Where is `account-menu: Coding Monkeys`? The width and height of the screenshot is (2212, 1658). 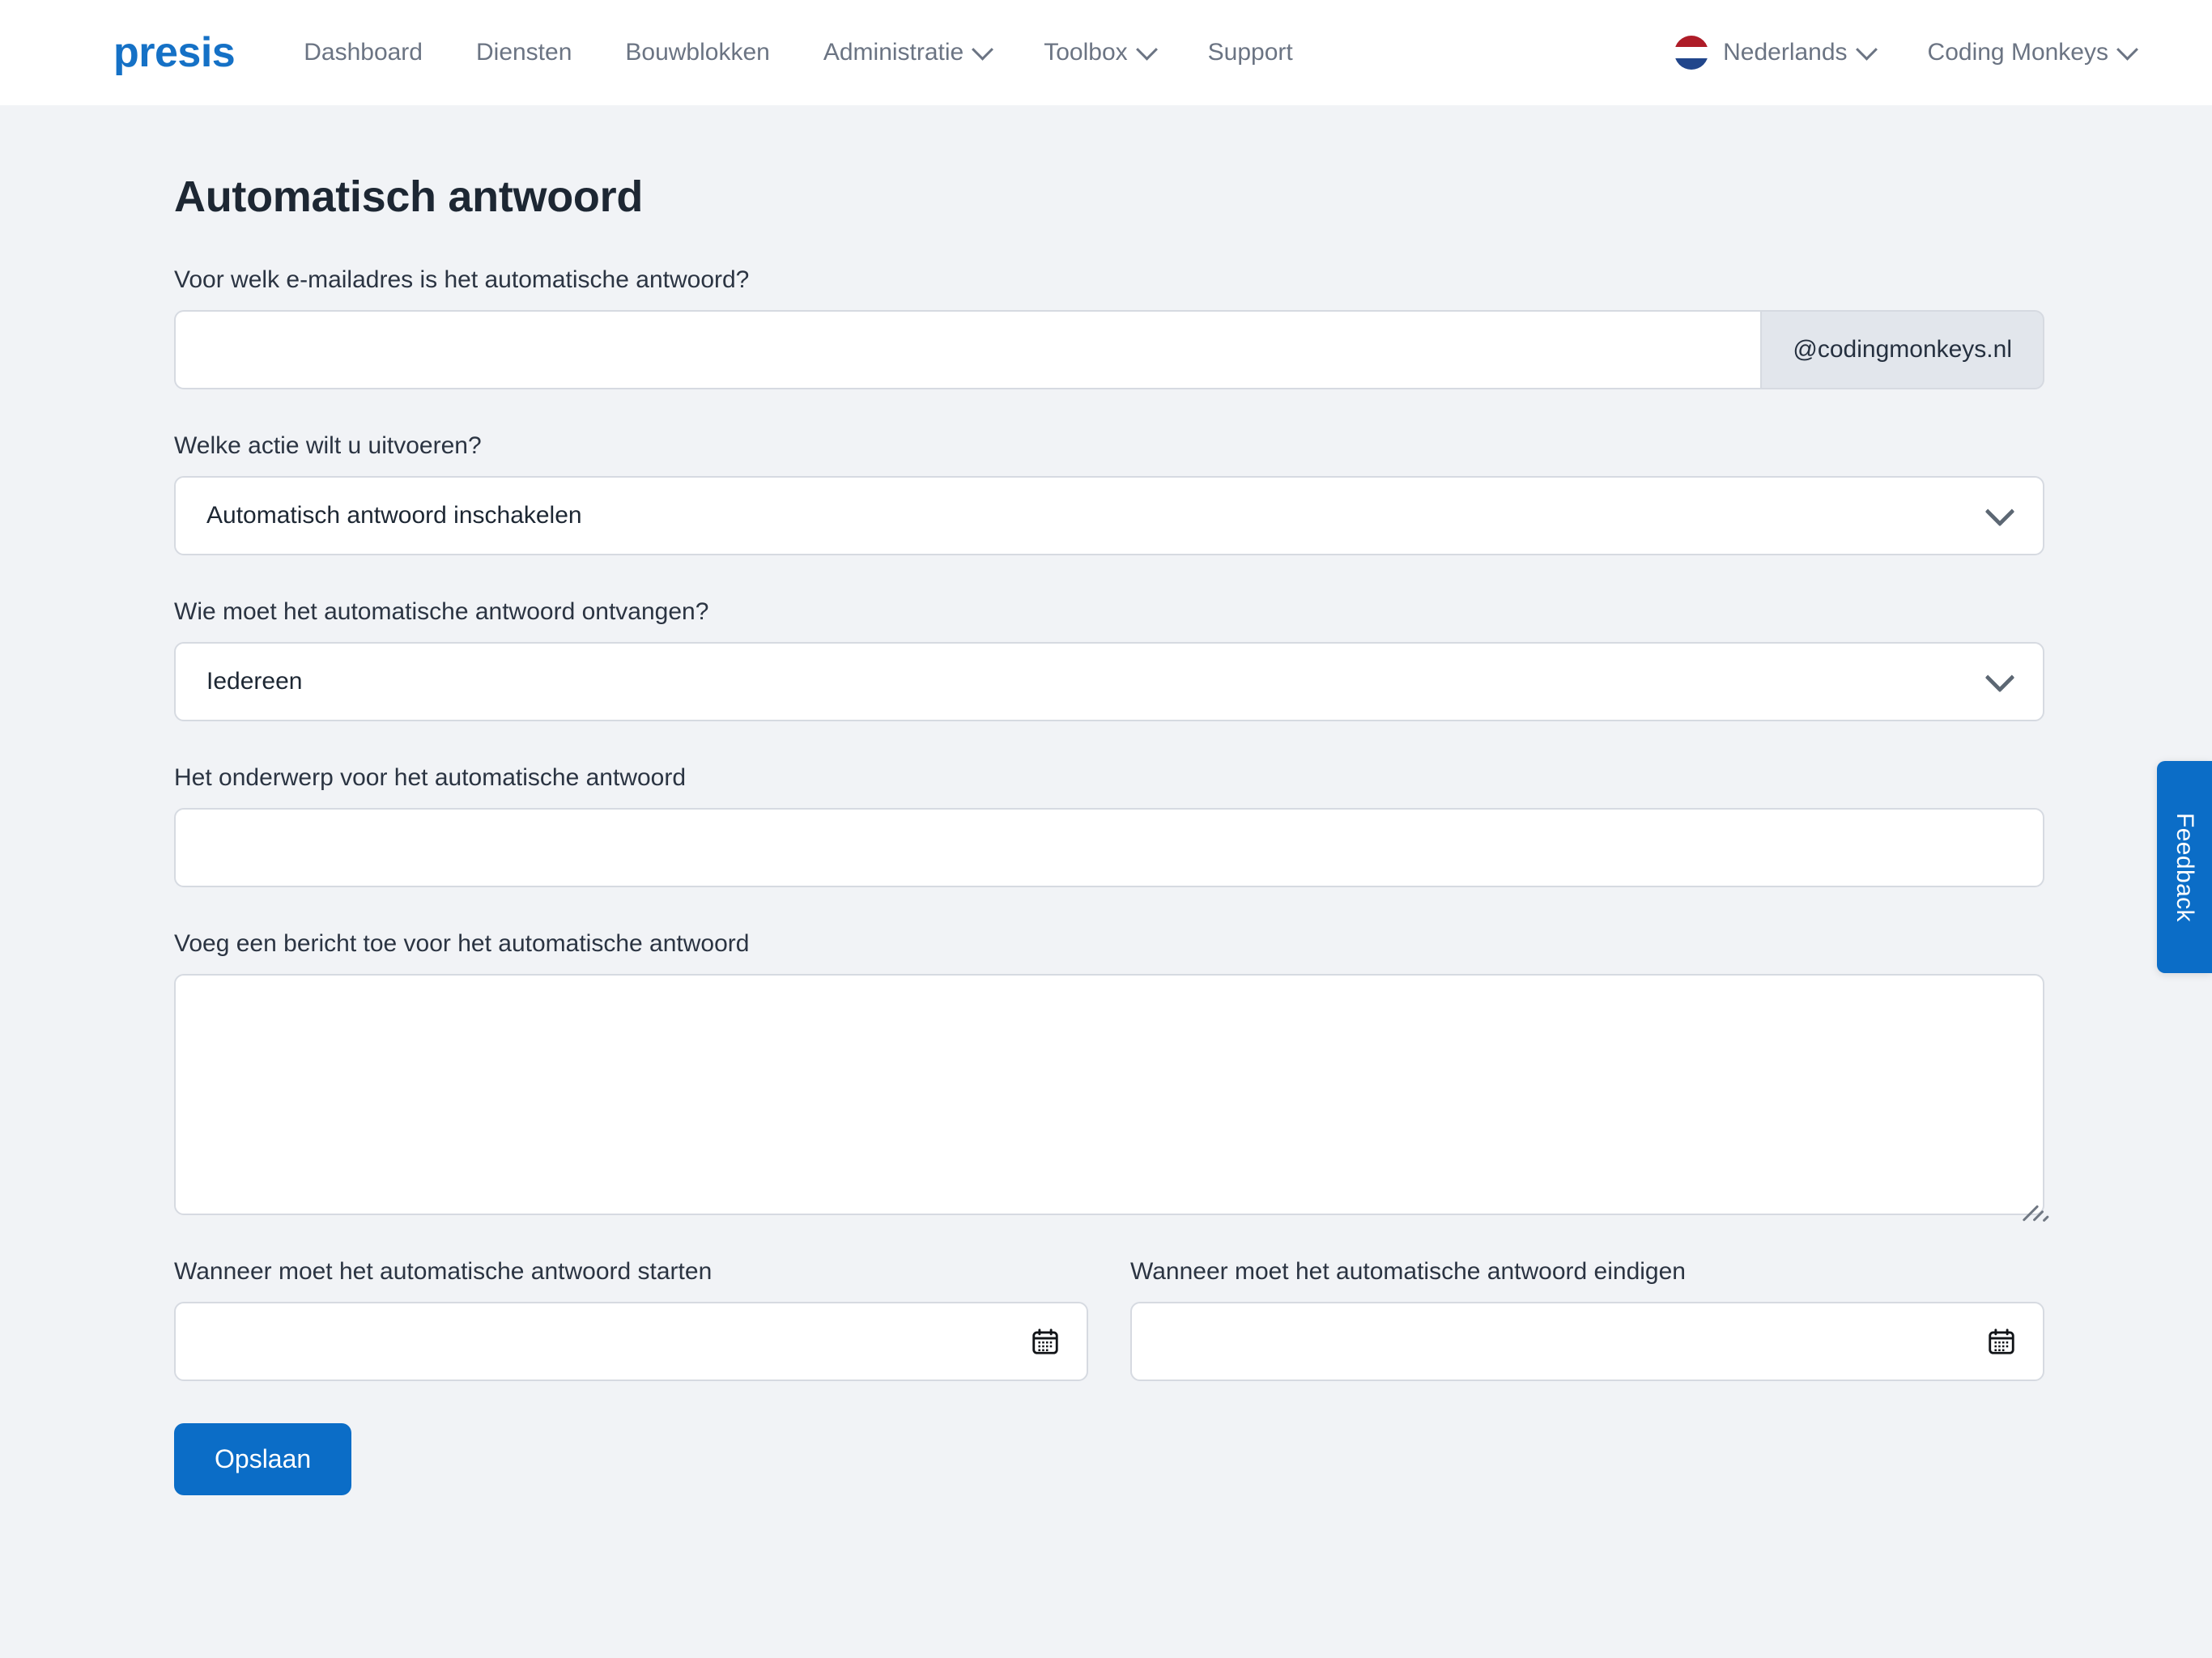
account-menu: Coding Monkeys is located at coordinates (2031, 52).